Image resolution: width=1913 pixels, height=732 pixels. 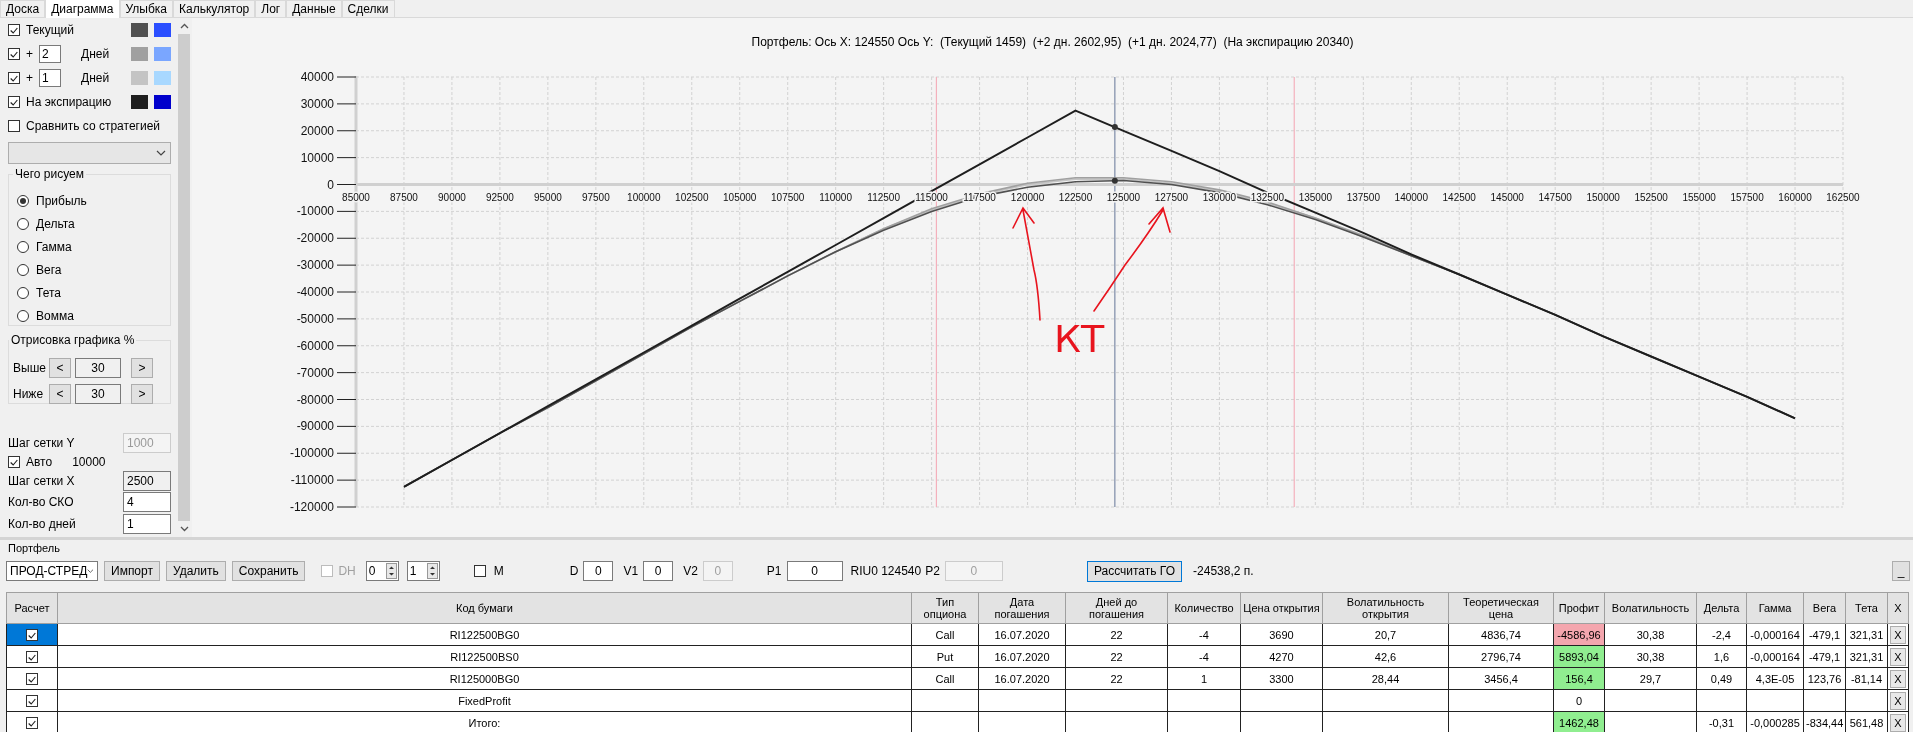 I want to click on toolbar-button: Сохранить, so click(x=268, y=571).